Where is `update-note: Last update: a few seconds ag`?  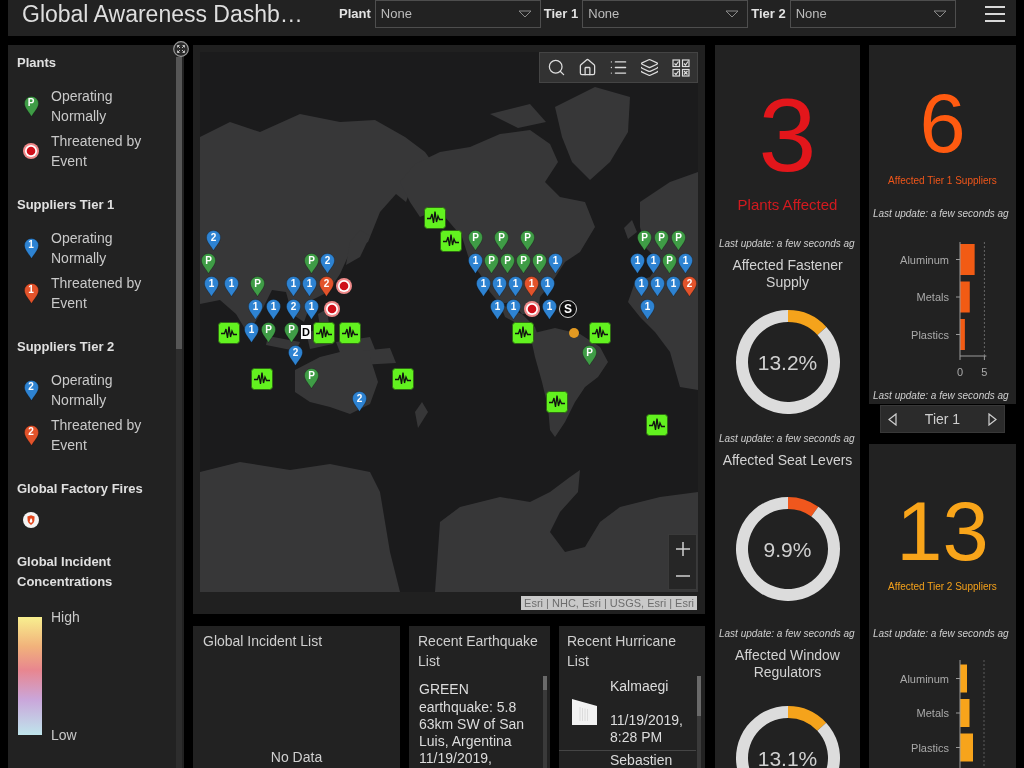 update-note: Last update: a few seconds ag is located at coordinates (787, 244).